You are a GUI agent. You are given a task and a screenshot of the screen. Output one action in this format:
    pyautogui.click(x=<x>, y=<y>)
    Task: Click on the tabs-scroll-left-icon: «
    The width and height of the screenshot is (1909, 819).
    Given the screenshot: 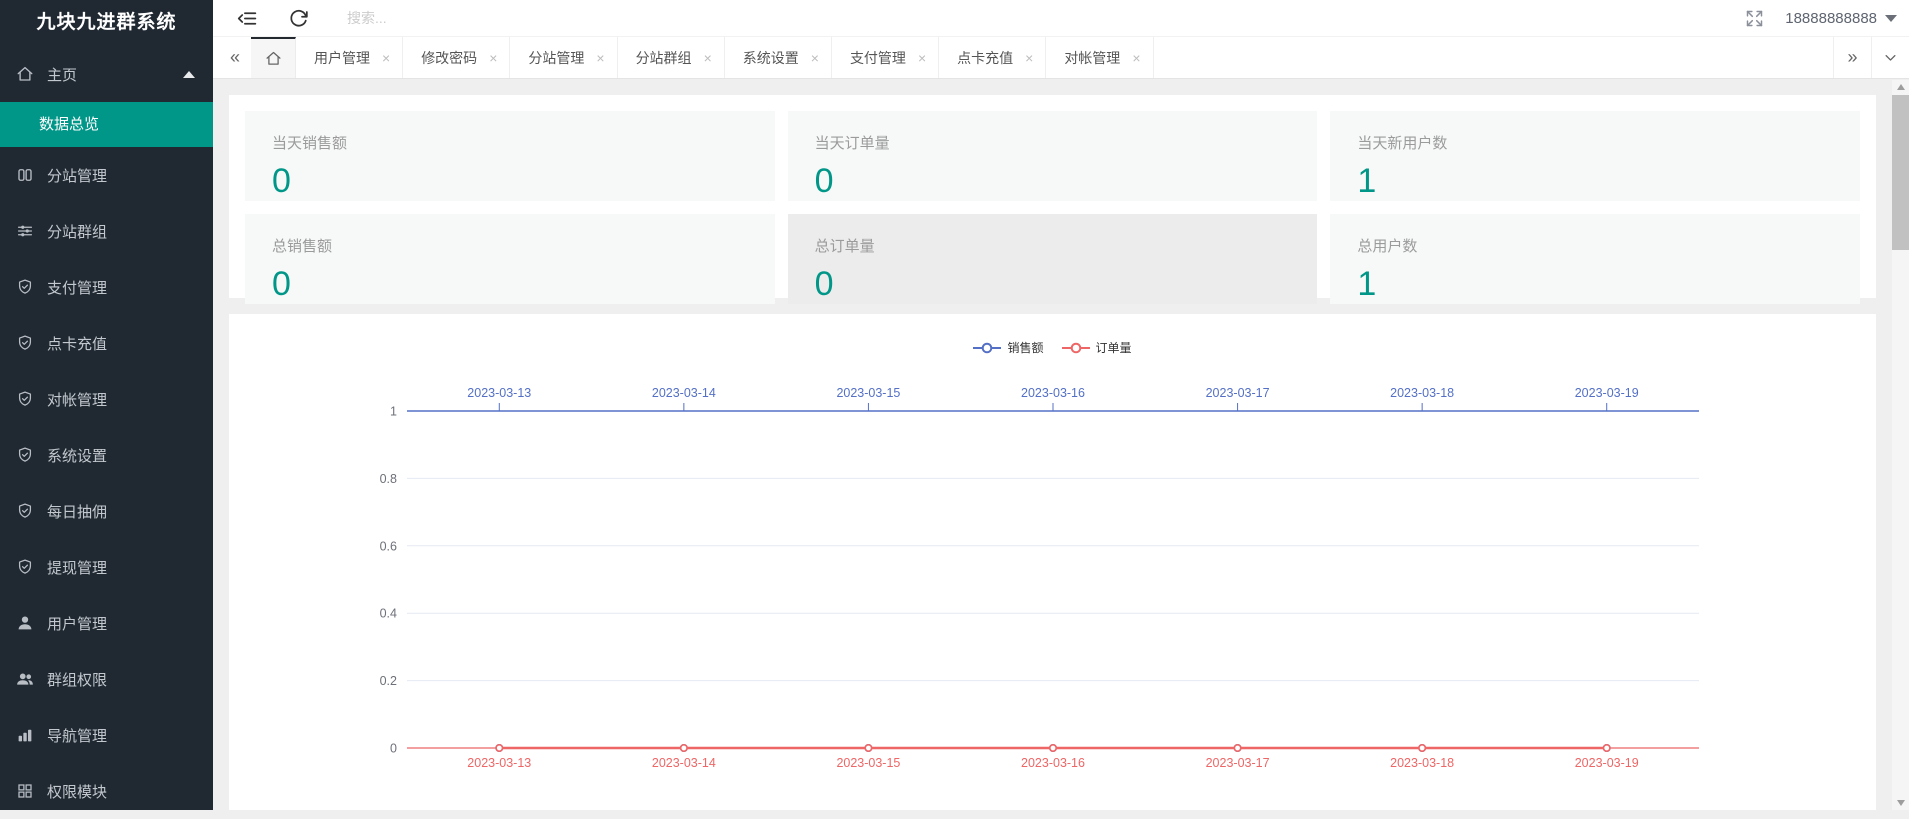 What is the action you would take?
    pyautogui.click(x=235, y=57)
    